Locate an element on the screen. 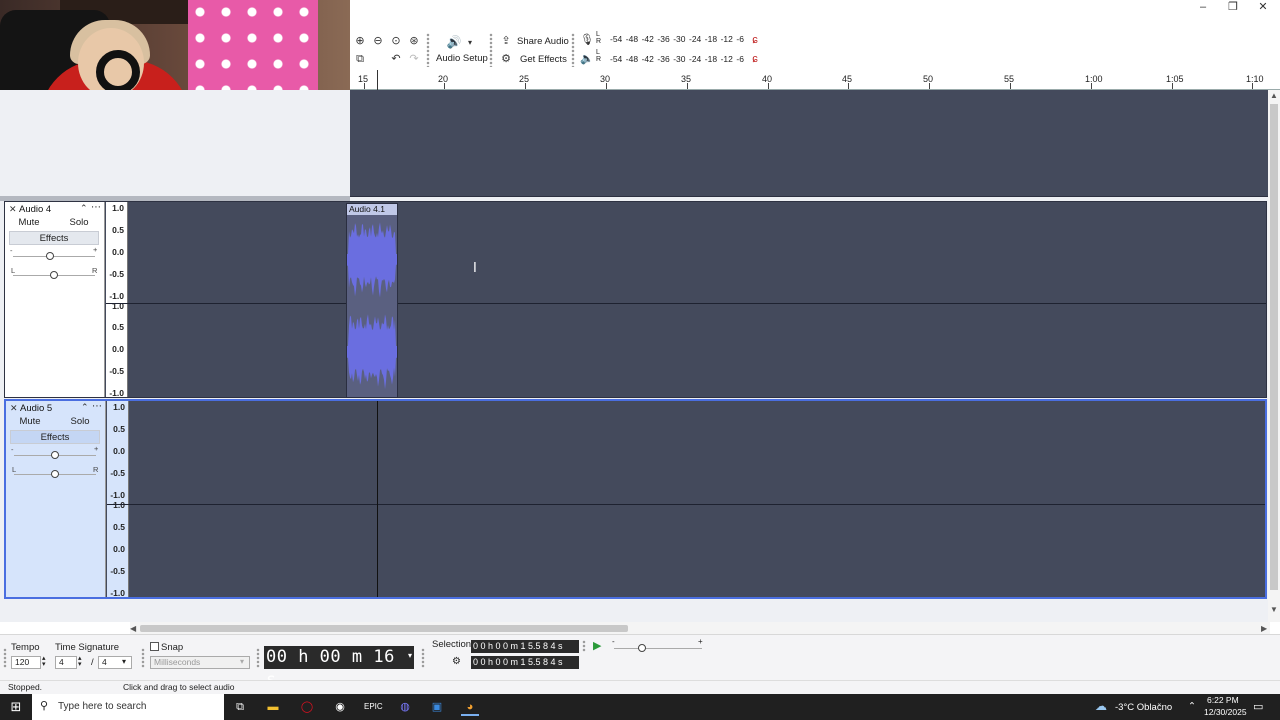  file-explorer-icon: ▬ is located at coordinates (273, 707).